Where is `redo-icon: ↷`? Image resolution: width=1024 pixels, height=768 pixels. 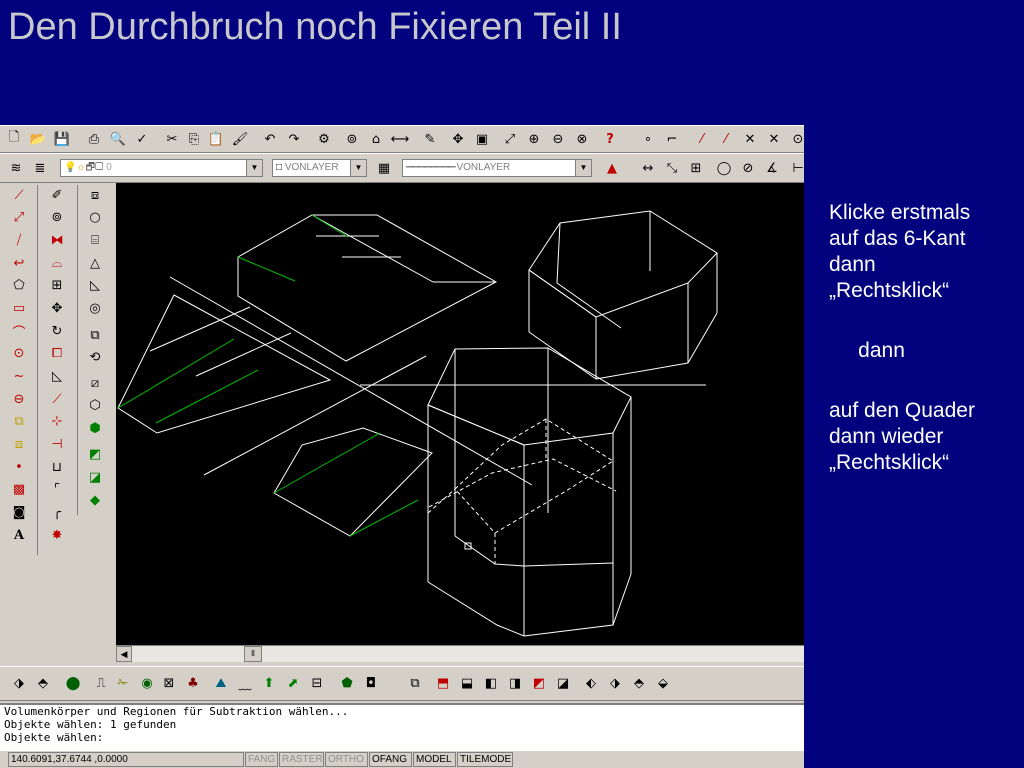
redo-icon: ↷ is located at coordinates (294, 139).